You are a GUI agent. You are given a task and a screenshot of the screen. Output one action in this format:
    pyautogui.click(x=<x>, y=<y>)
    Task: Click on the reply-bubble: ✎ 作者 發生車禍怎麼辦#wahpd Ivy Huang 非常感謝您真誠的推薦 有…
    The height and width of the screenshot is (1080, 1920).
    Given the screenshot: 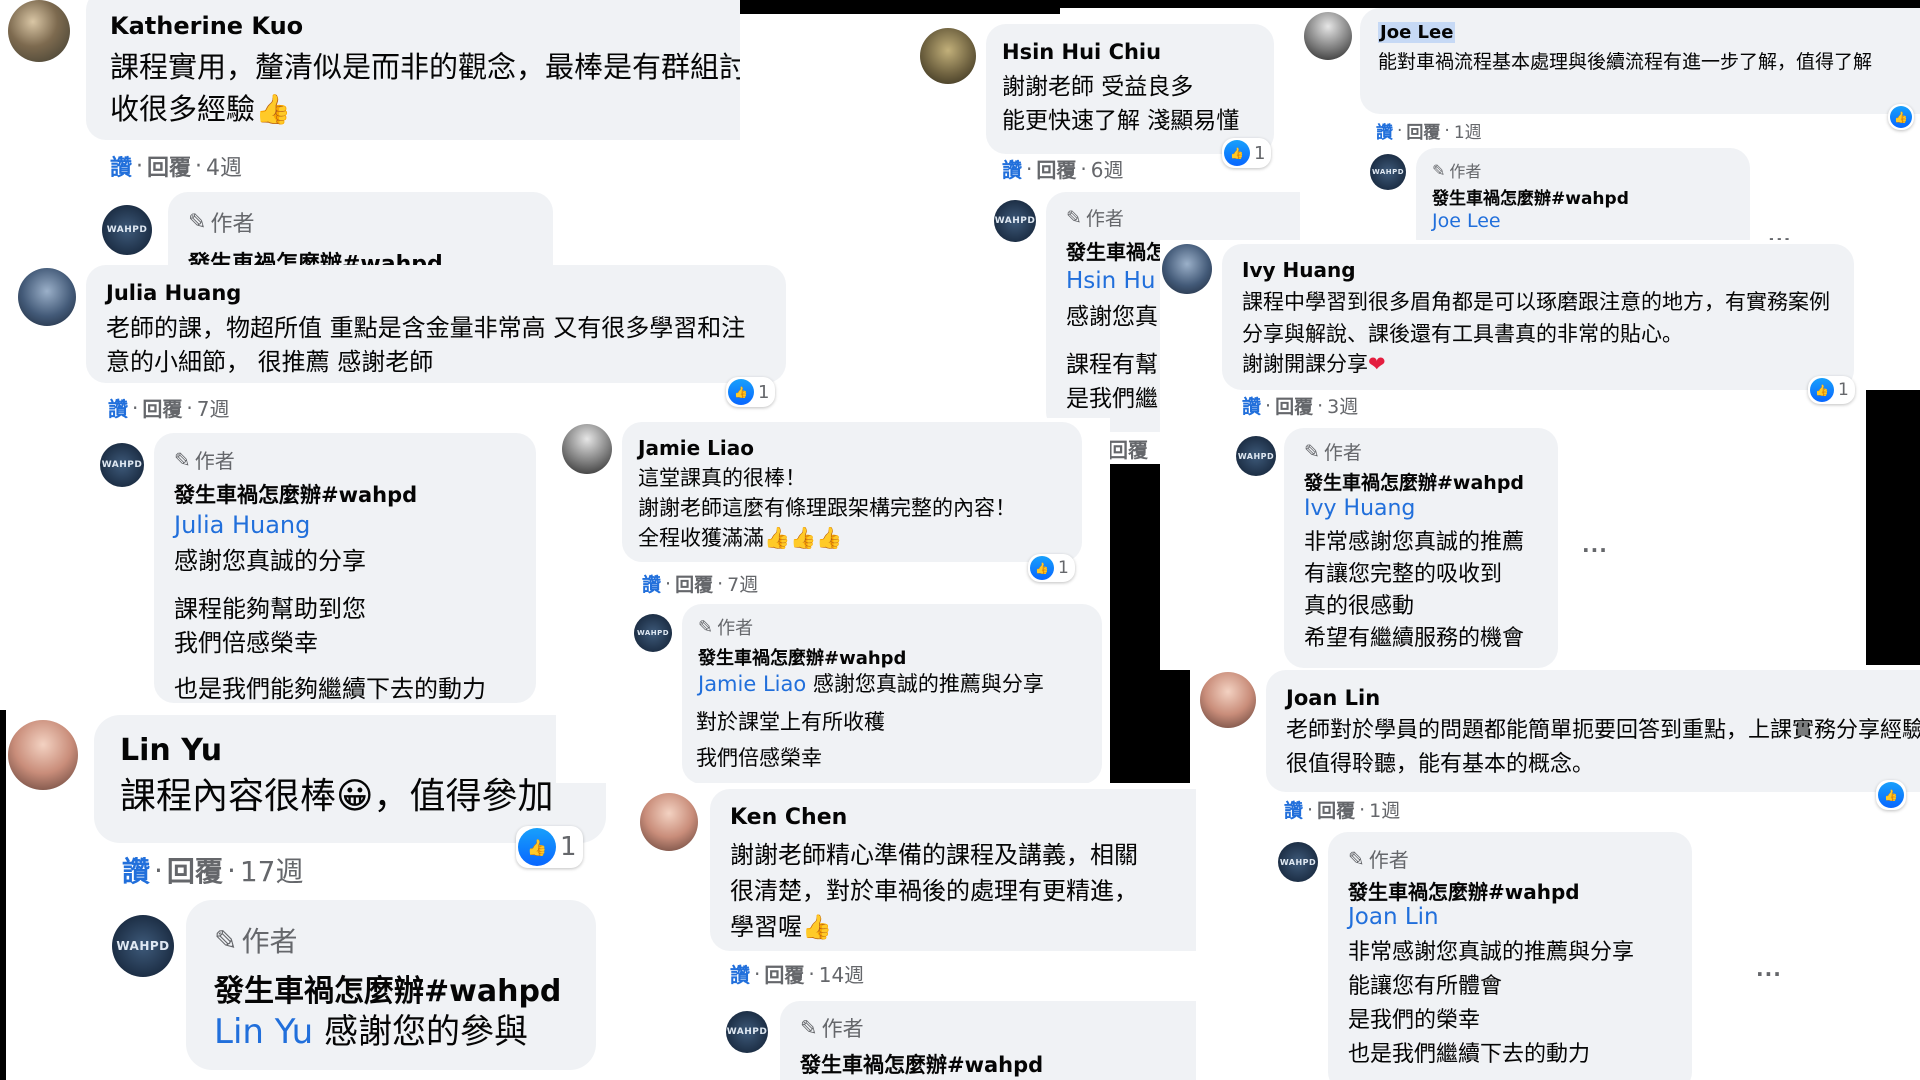 What is the action you would take?
    pyautogui.click(x=1421, y=548)
    